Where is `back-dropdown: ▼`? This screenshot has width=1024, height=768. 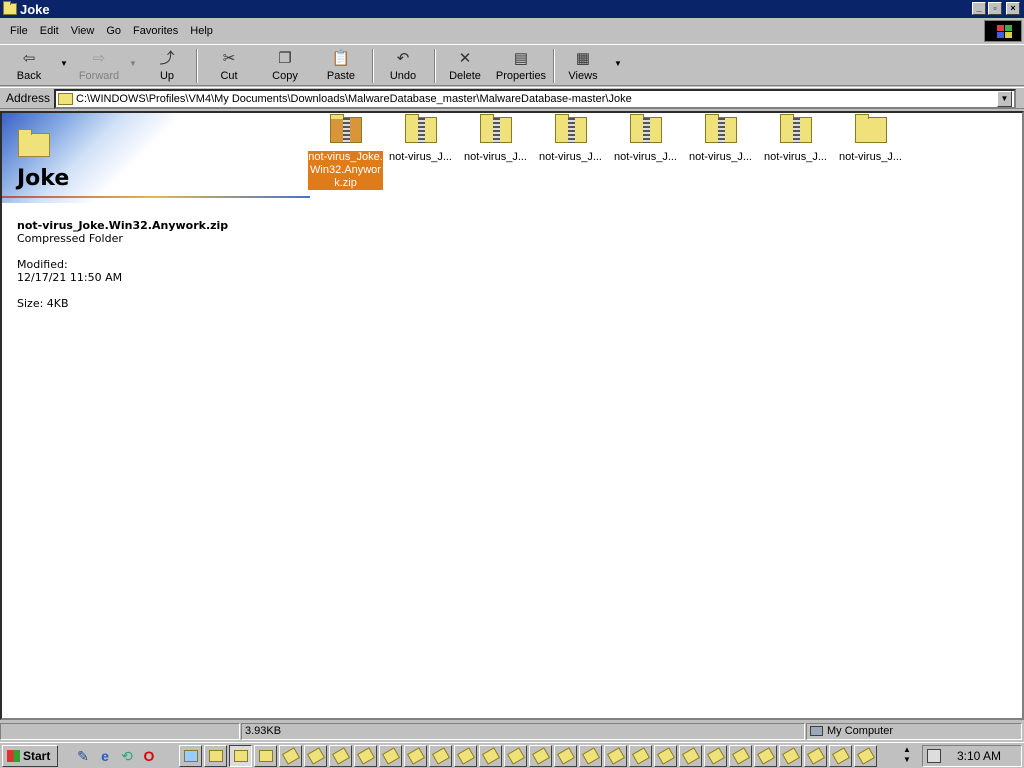
back-dropdown: ▼ is located at coordinates (64, 63).